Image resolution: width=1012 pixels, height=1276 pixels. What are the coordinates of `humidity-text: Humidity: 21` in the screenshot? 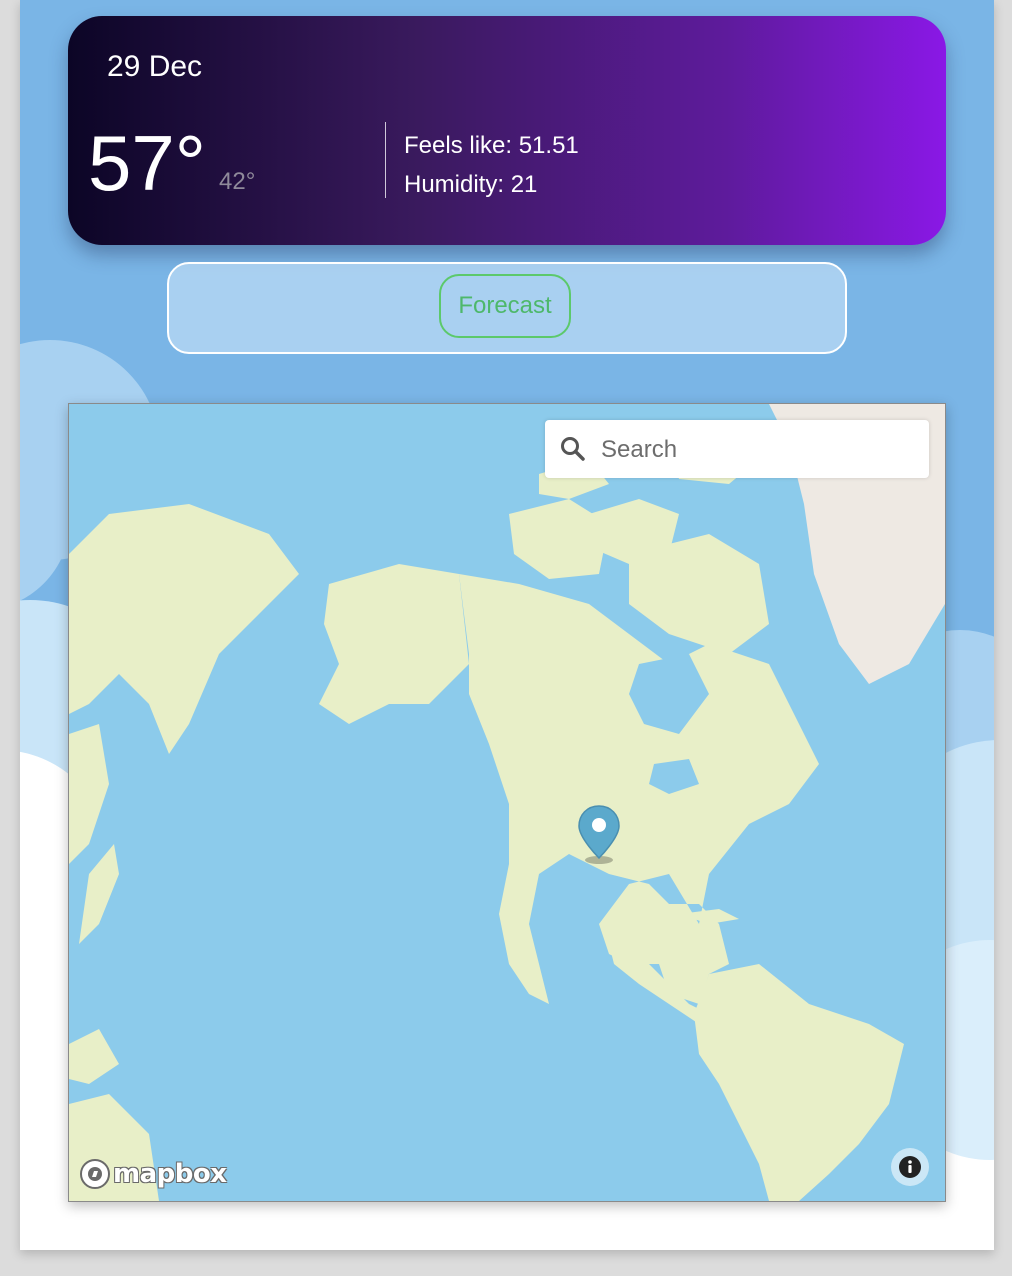 It's located at (471, 184).